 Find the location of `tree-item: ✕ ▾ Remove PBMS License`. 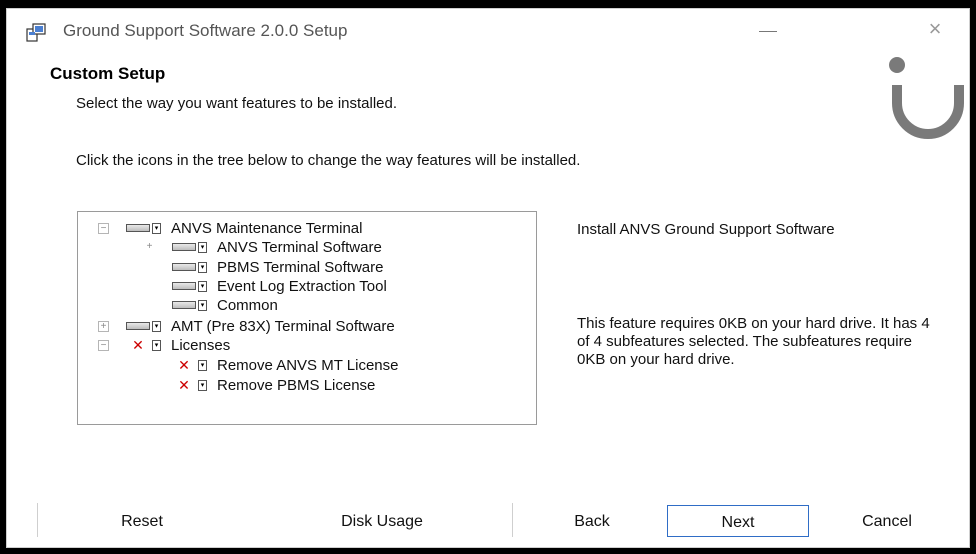

tree-item: ✕ ▾ Remove PBMS License is located at coordinates (273, 385).